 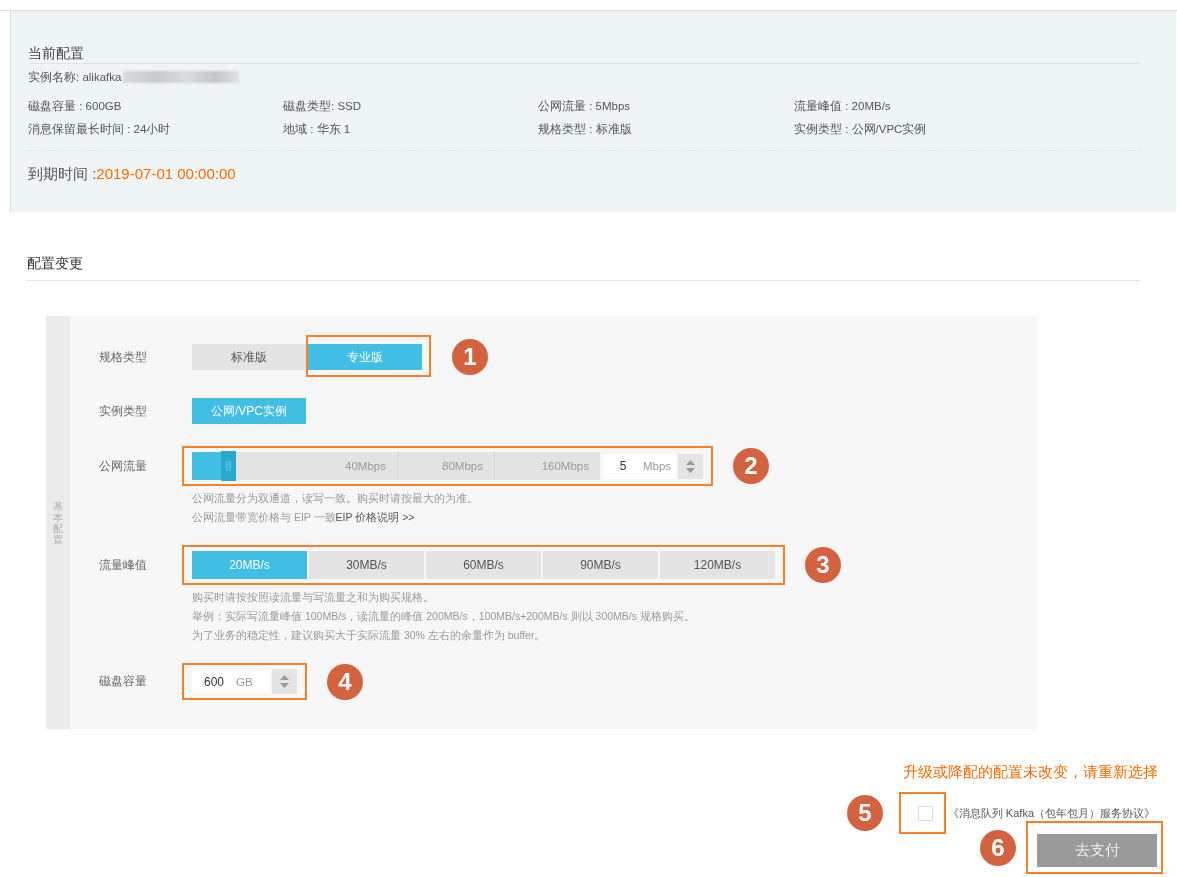 What do you see at coordinates (345, 681) in the screenshot?
I see `step-badge: 4` at bounding box center [345, 681].